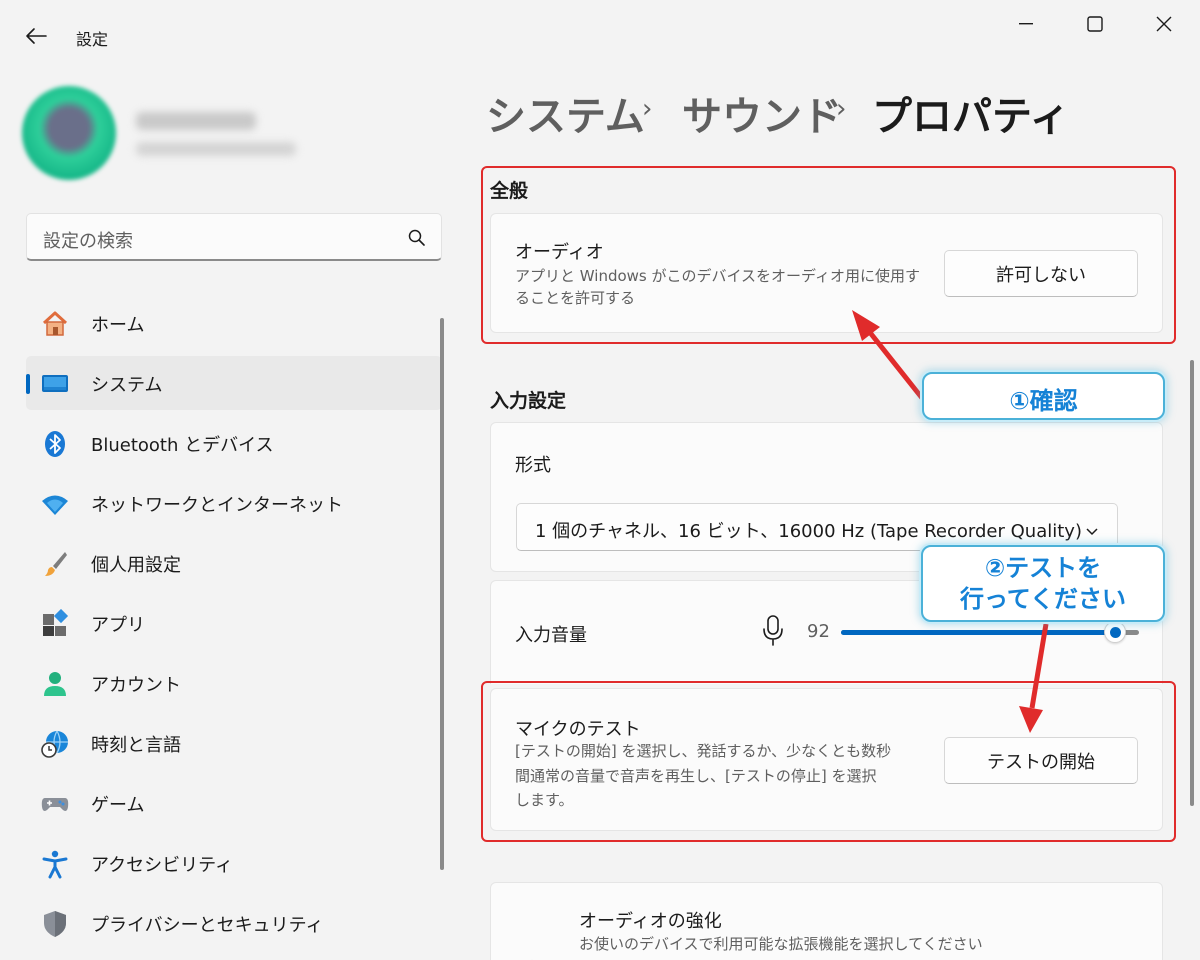 Image resolution: width=1200 pixels, height=960 pixels. Describe the element at coordinates (1043, 583) in the screenshot. I see `callout-test: ②テストを 行ってください` at that location.